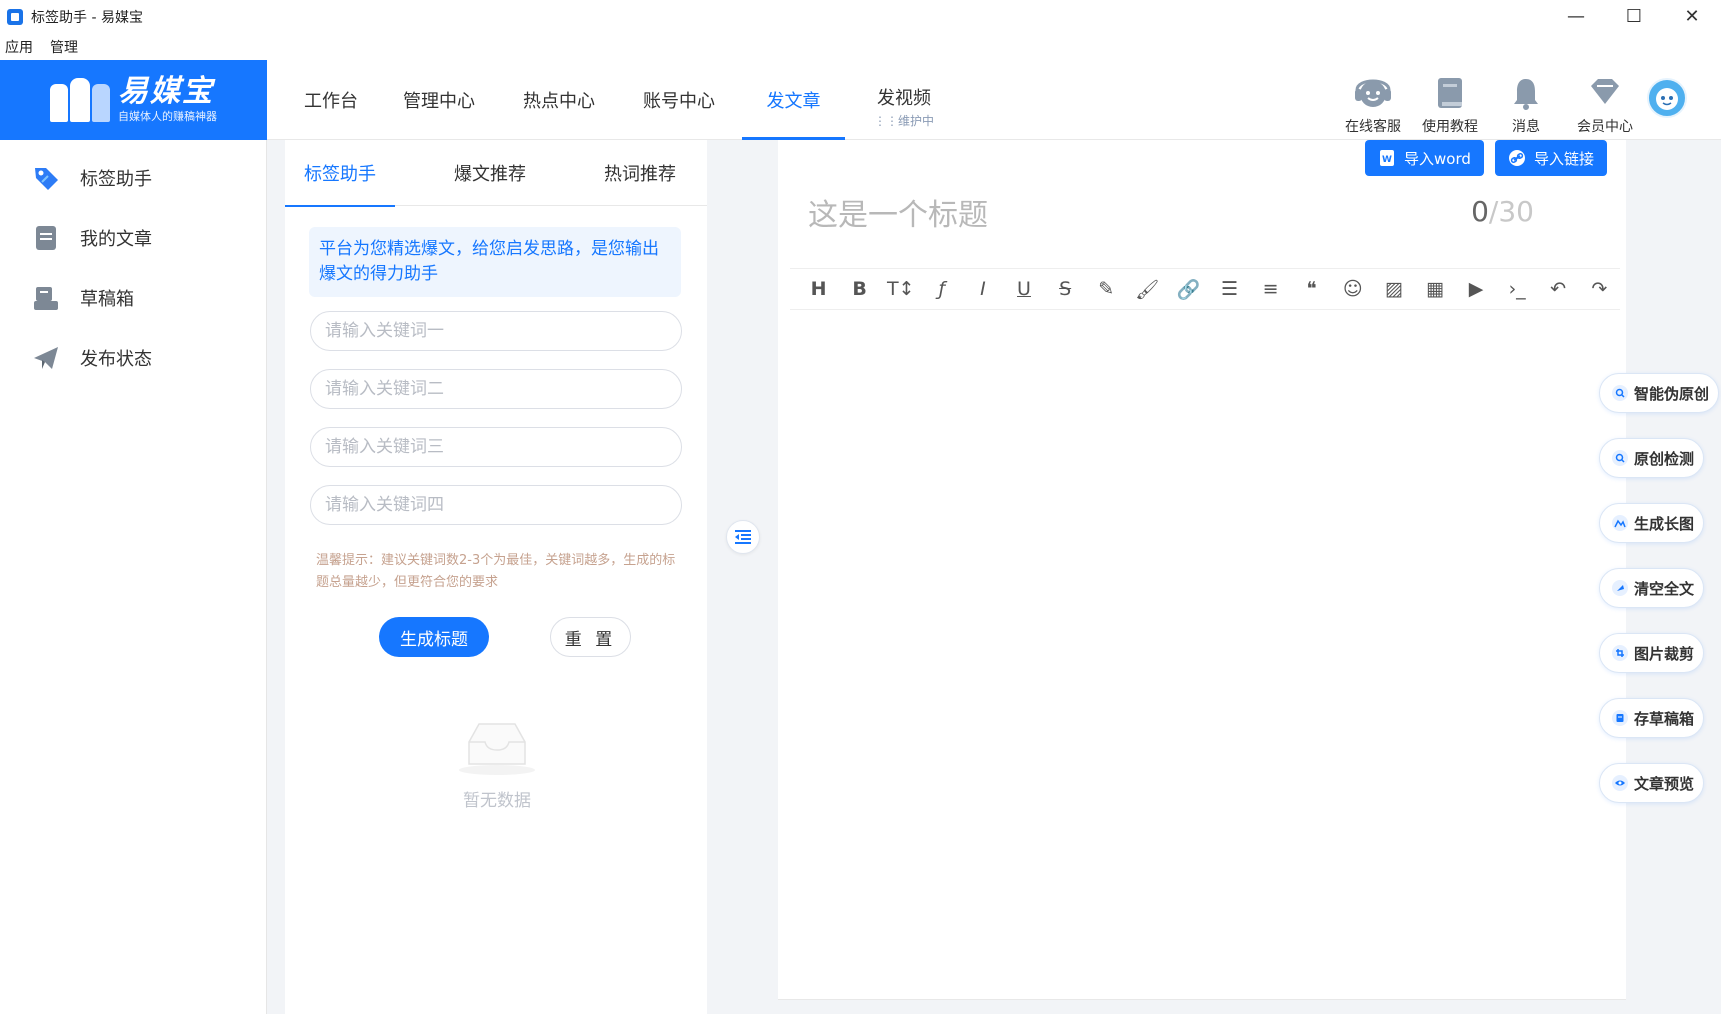 The height and width of the screenshot is (1014, 1721). I want to click on align-button: ≡, so click(1270, 289).